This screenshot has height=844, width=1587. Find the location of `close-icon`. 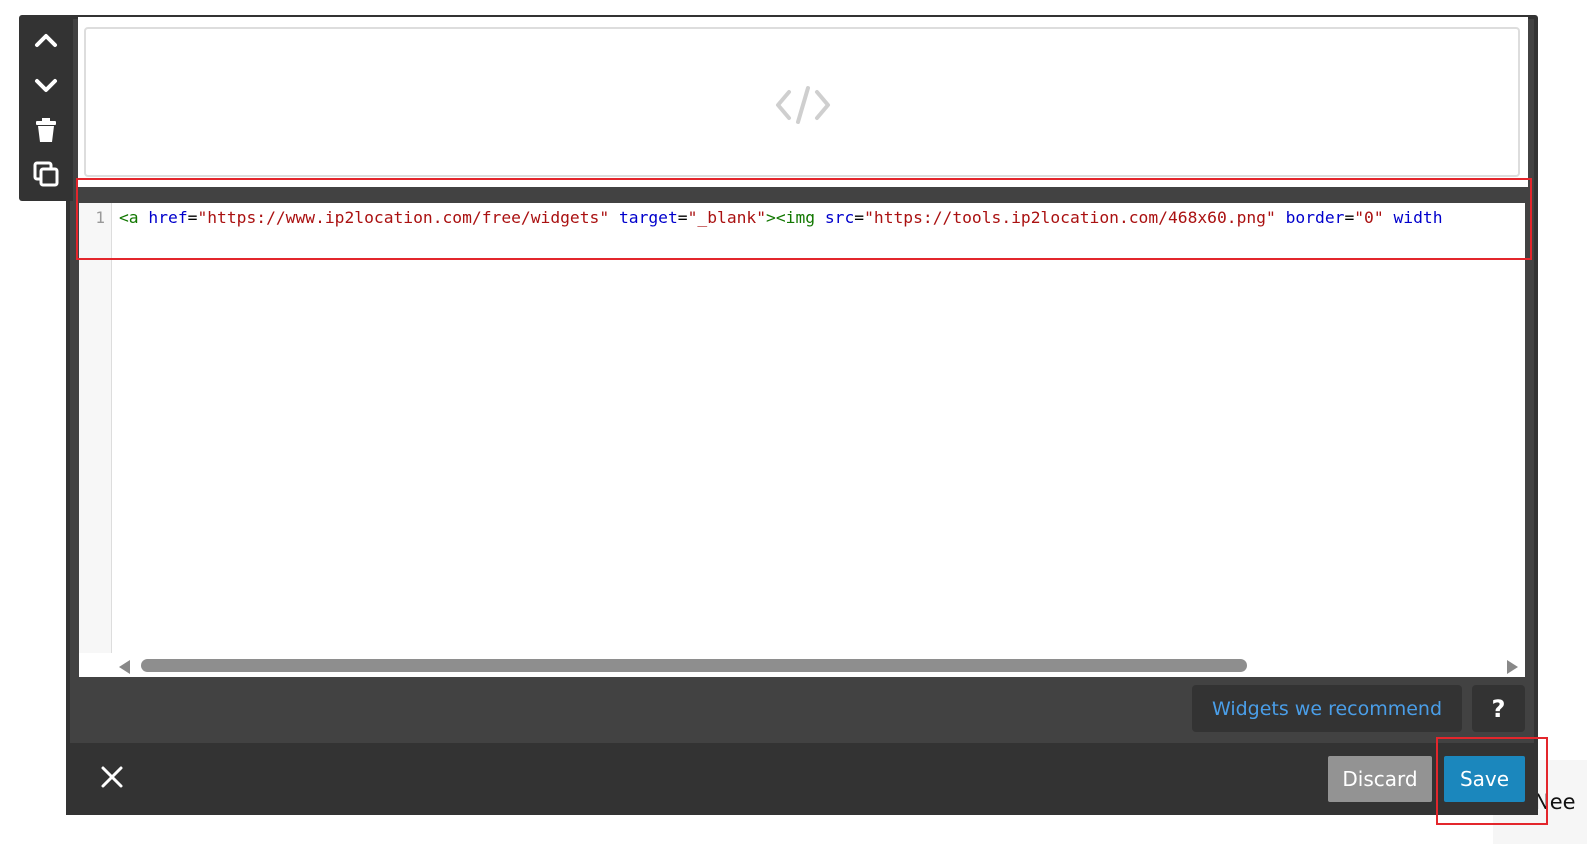

close-icon is located at coordinates (112, 777).